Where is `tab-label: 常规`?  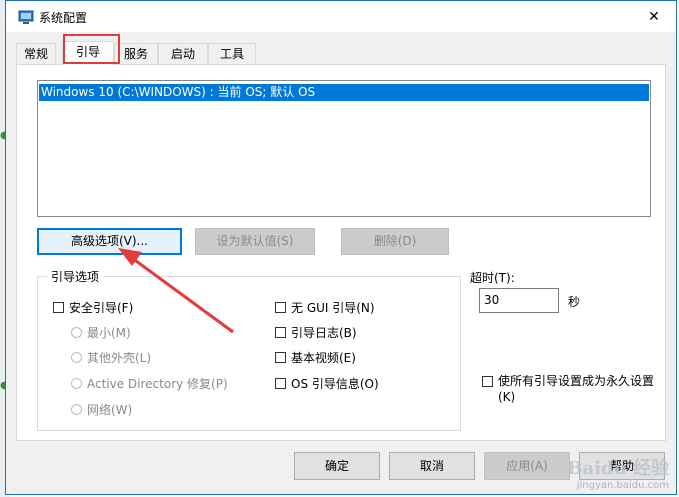
tab-label: 常规 is located at coordinates (35, 54).